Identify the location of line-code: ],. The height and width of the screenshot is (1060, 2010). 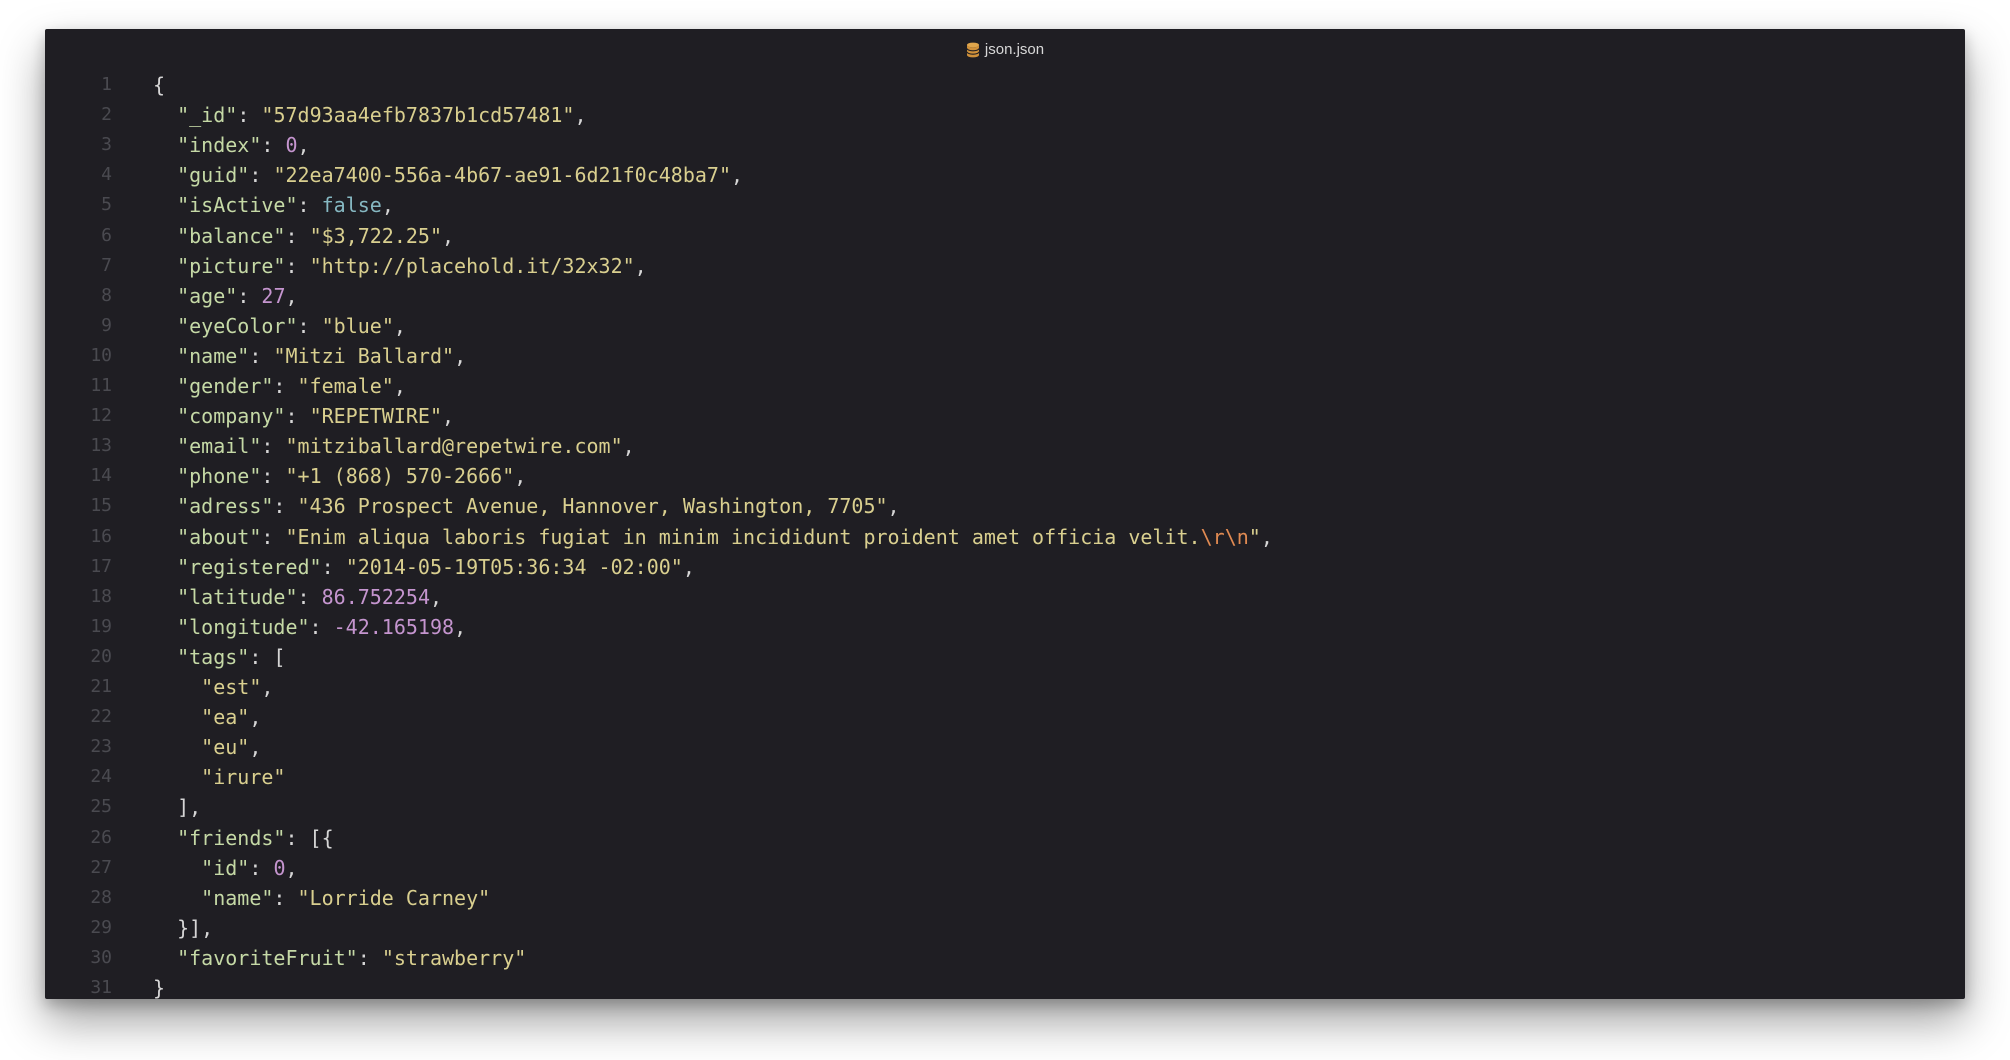
(177, 807).